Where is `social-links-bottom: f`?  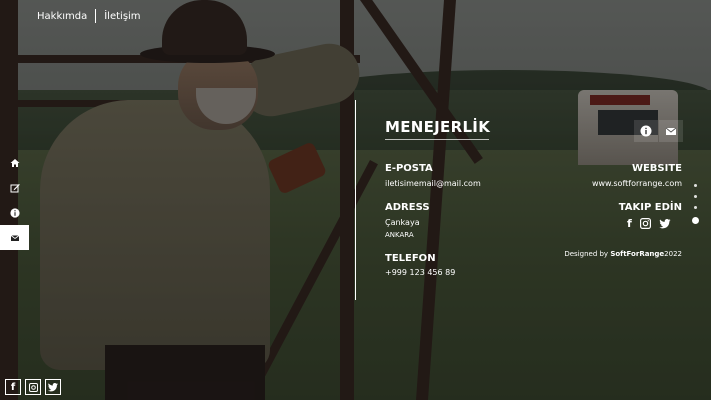
social-links-bottom: f is located at coordinates (33, 387).